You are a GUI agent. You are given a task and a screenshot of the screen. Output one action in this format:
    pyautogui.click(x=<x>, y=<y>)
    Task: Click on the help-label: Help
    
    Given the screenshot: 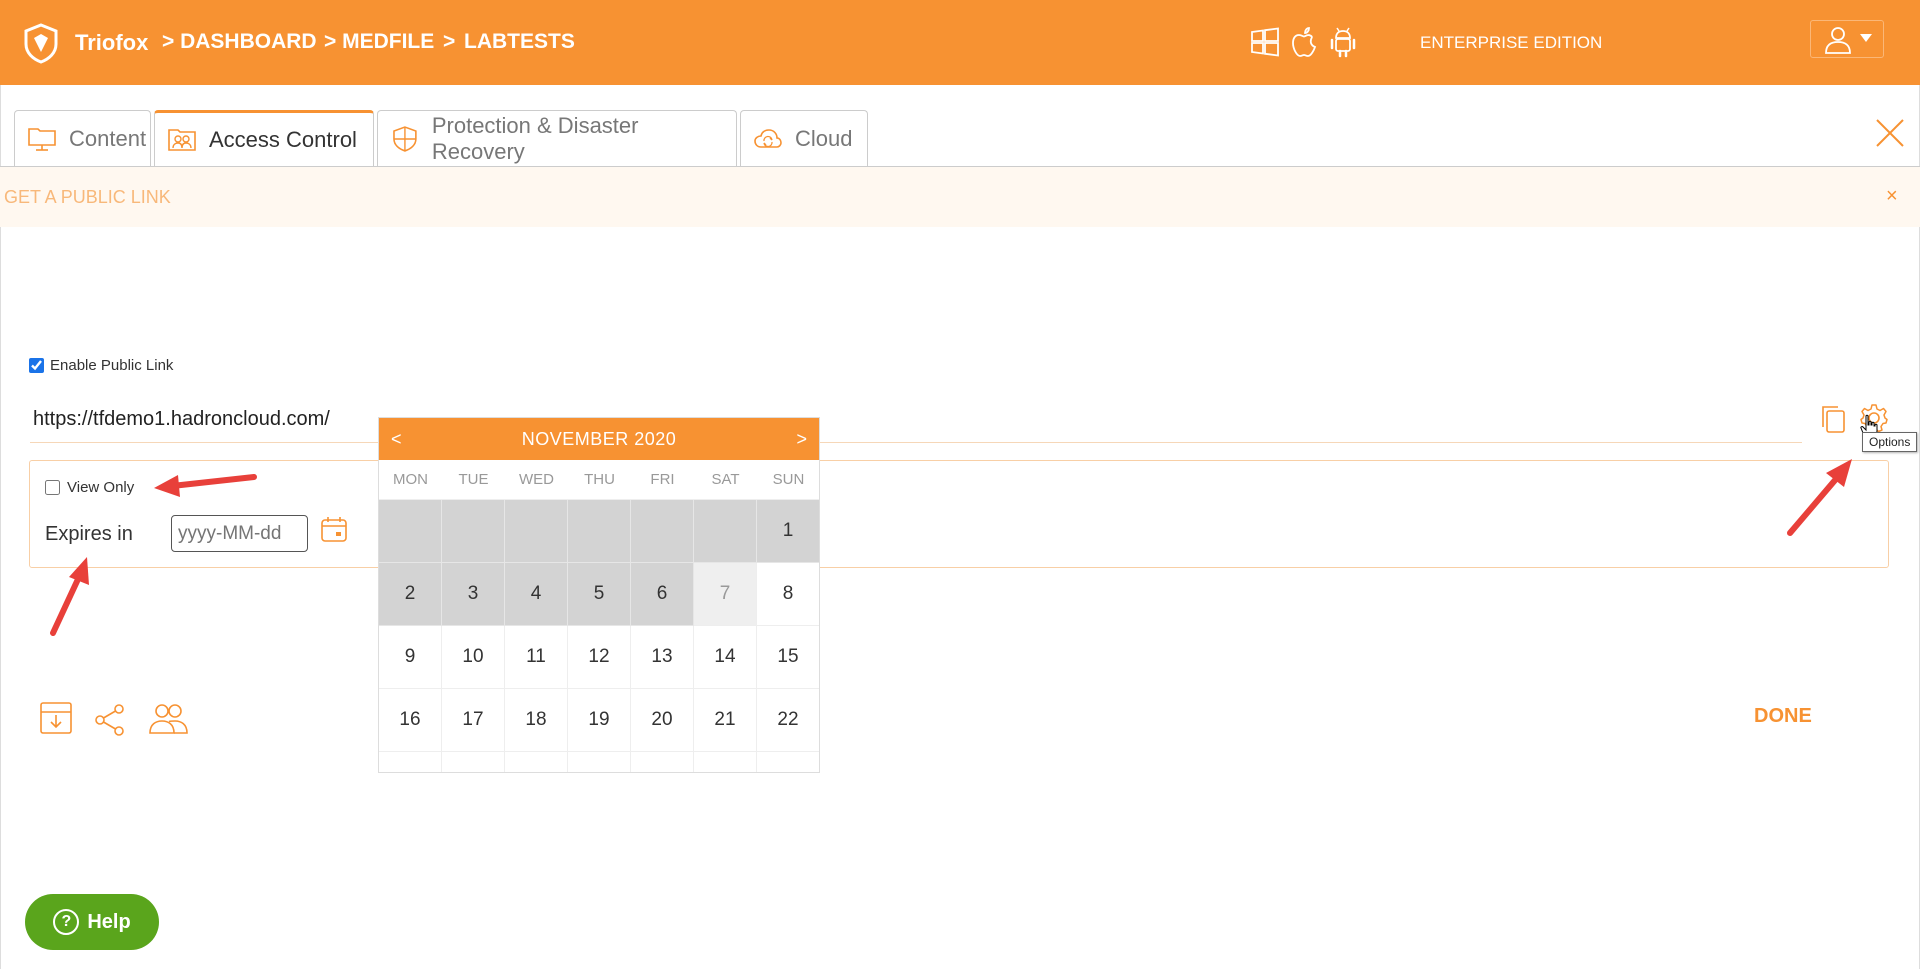 What is the action you would take?
    pyautogui.click(x=109, y=921)
    